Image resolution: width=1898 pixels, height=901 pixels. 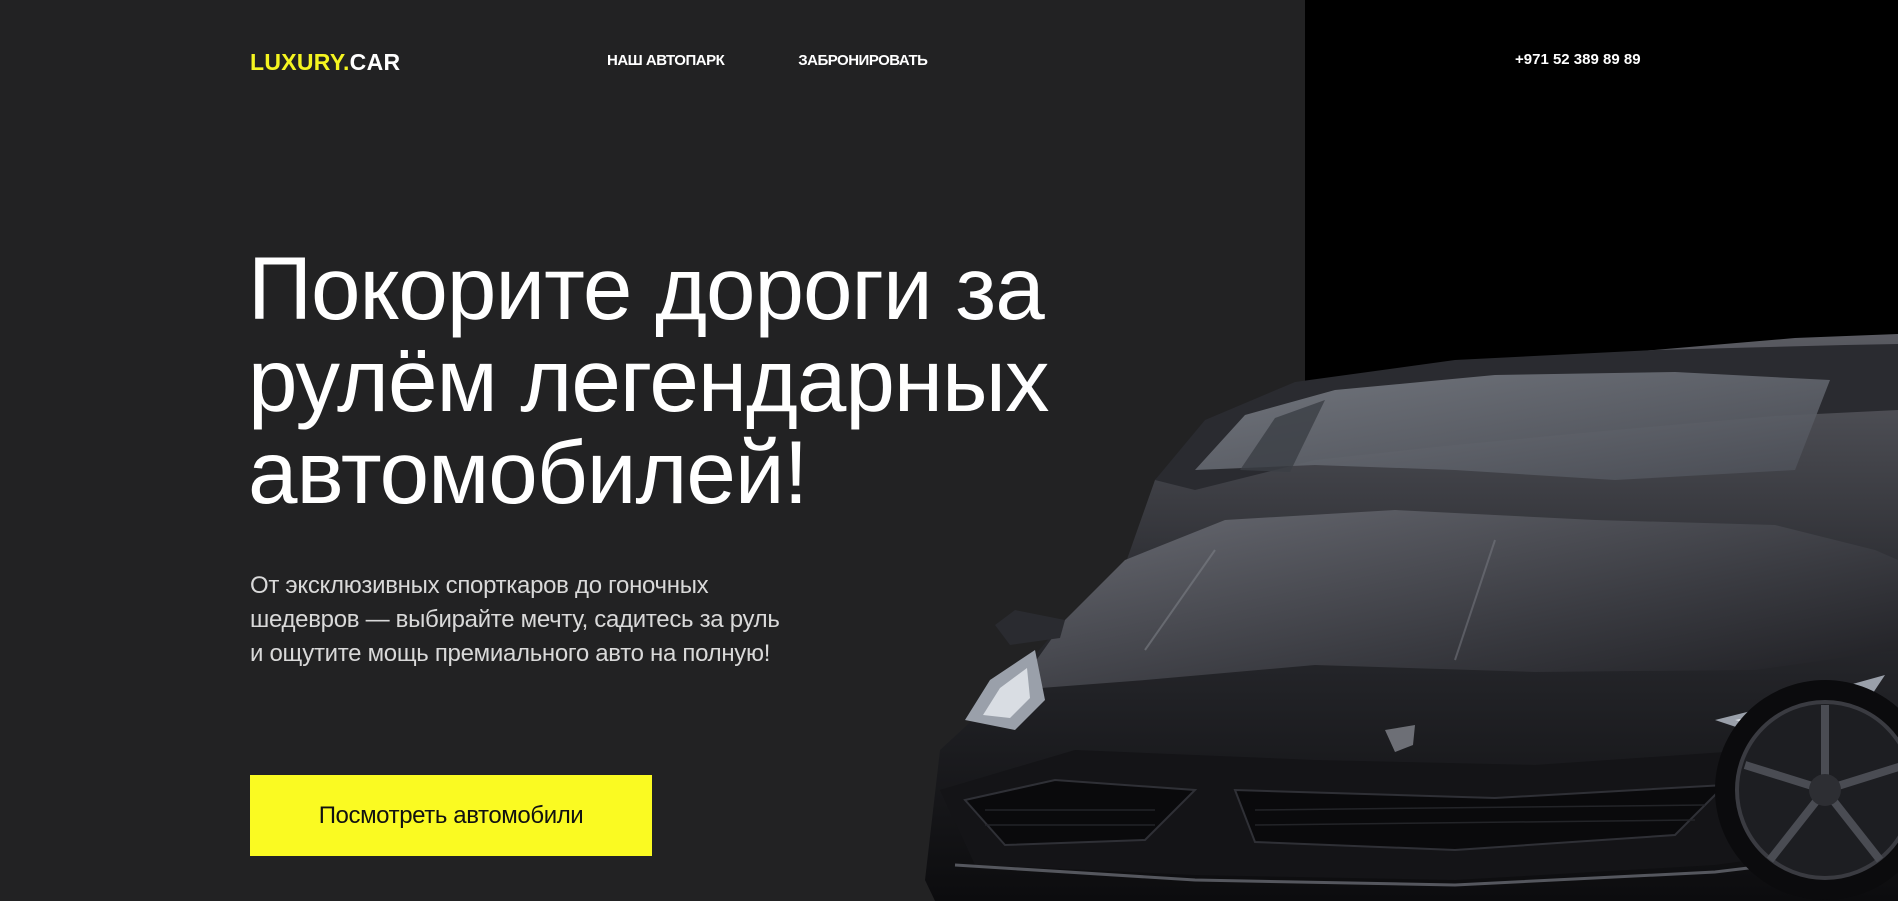 What do you see at coordinates (451, 815) in the screenshot?
I see `view-cars-button: Посмотреть автомобили` at bounding box center [451, 815].